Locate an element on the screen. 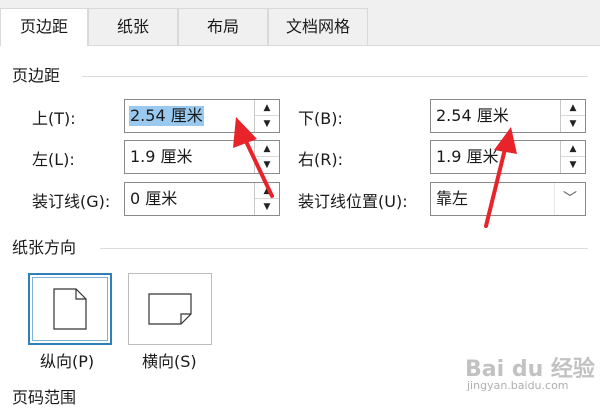 The image size is (600, 408). left-margin-label: 左(L): is located at coordinates (53, 159).